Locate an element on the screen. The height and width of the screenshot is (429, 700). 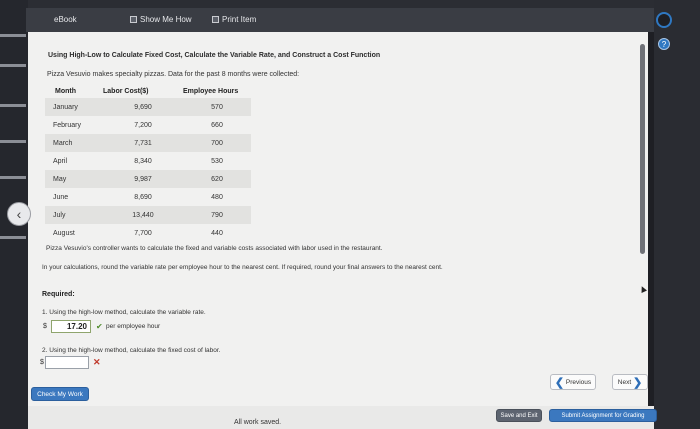
top-strip is located at coordinates (350, 4).